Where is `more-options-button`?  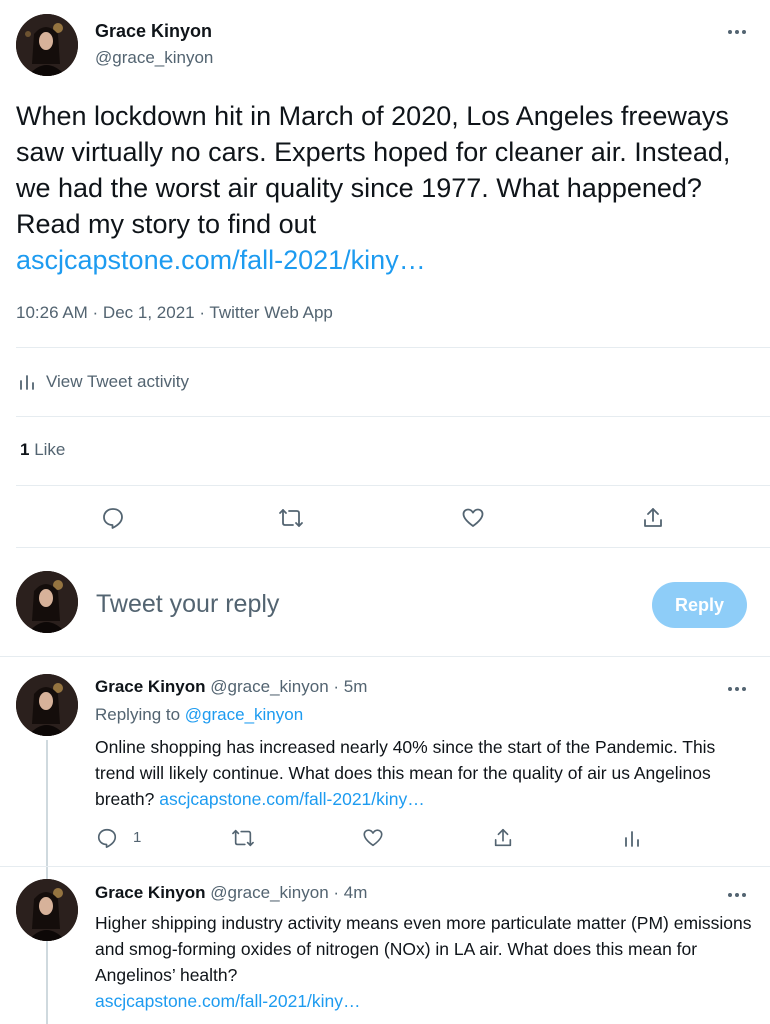
more-options-button is located at coordinates (737, 32).